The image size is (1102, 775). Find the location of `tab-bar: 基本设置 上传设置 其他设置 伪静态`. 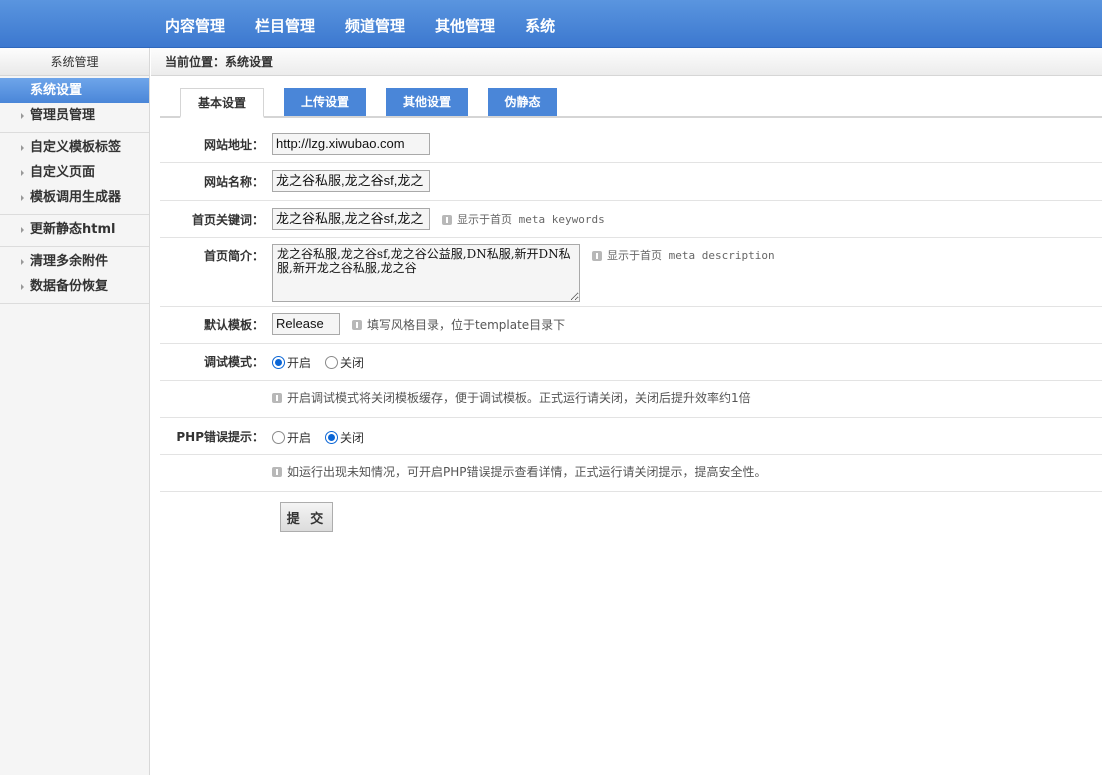

tab-bar: 基本设置 上传设置 其他设置 伪静态 is located at coordinates (631, 103).